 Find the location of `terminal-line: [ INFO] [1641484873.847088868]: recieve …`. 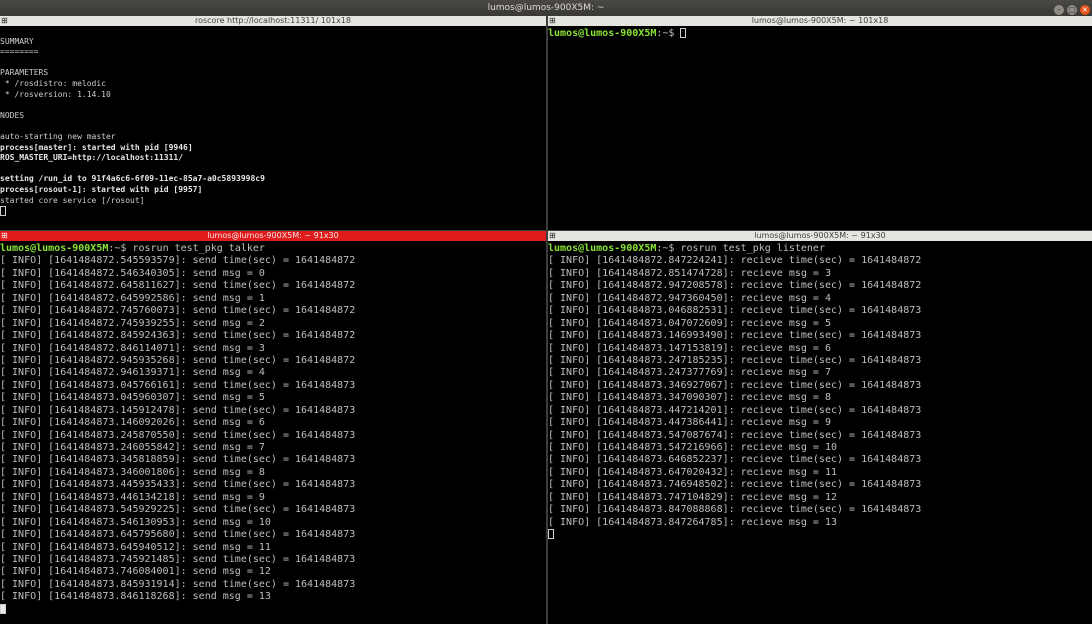

terminal-line: [ INFO] [1641484873.847088868]: recieve … is located at coordinates (735, 510).